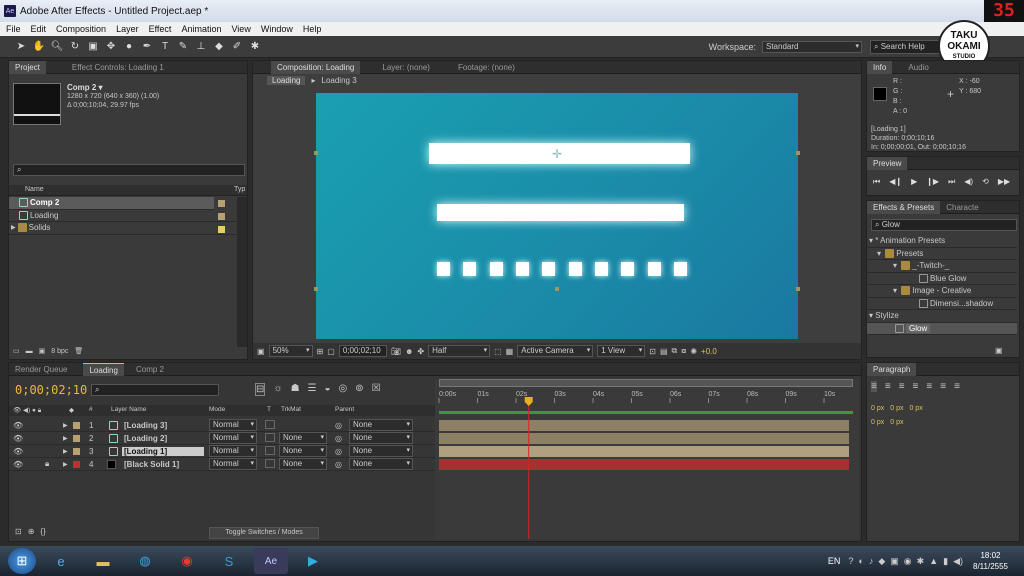 The height and width of the screenshot is (576, 1024). Describe the element at coordinates (150, 369) in the screenshot. I see `tab-comp-2: Comp 2` at that location.